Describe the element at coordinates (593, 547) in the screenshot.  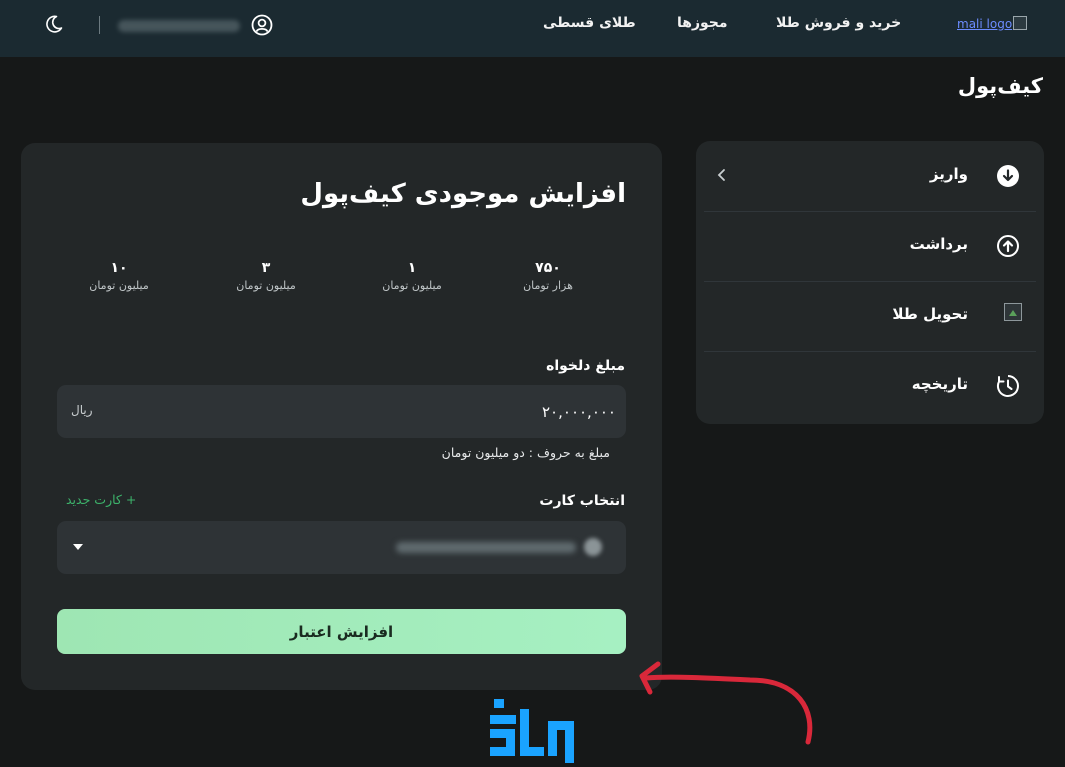
I see `bank-logo-blurred` at that location.